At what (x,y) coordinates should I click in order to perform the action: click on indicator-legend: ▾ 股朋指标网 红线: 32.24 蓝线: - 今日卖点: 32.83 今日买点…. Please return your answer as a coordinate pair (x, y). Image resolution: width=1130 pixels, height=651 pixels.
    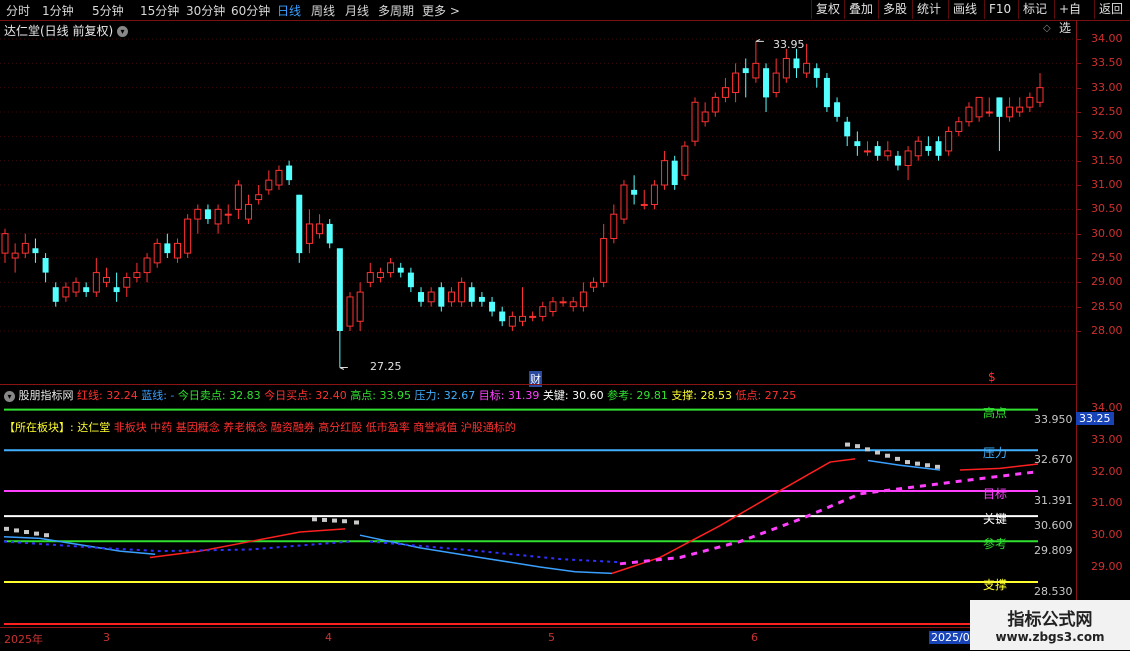
    Looking at the image, I should click on (400, 395).